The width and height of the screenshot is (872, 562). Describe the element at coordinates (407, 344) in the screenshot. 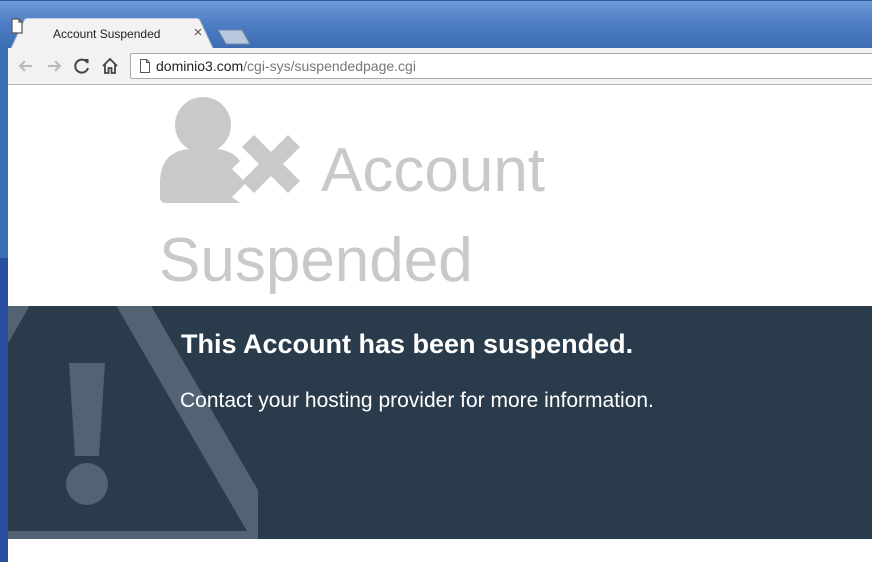

I see `banner-heading: This Account has been suspended.` at that location.